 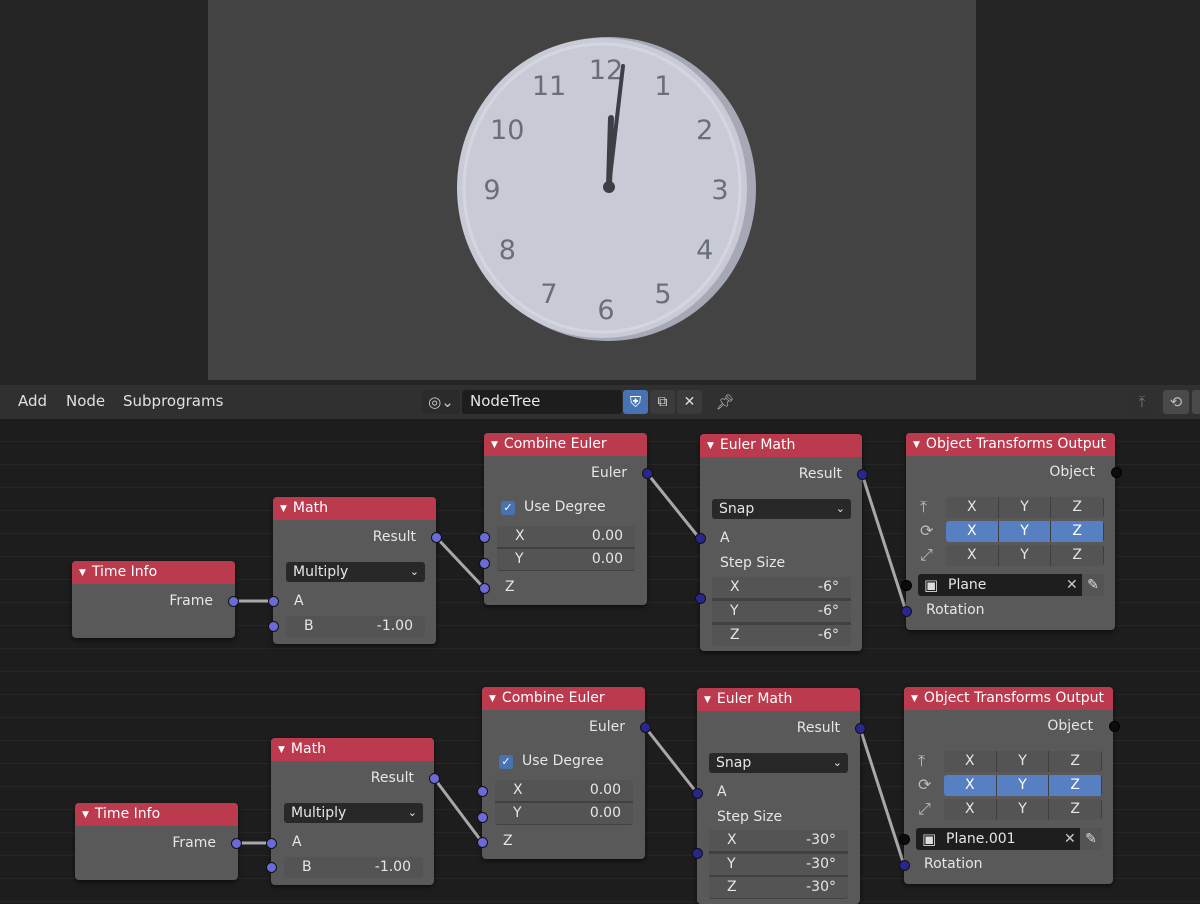 What do you see at coordinates (506, 762) in the screenshot?
I see `use-degree-checkbox: ✓` at bounding box center [506, 762].